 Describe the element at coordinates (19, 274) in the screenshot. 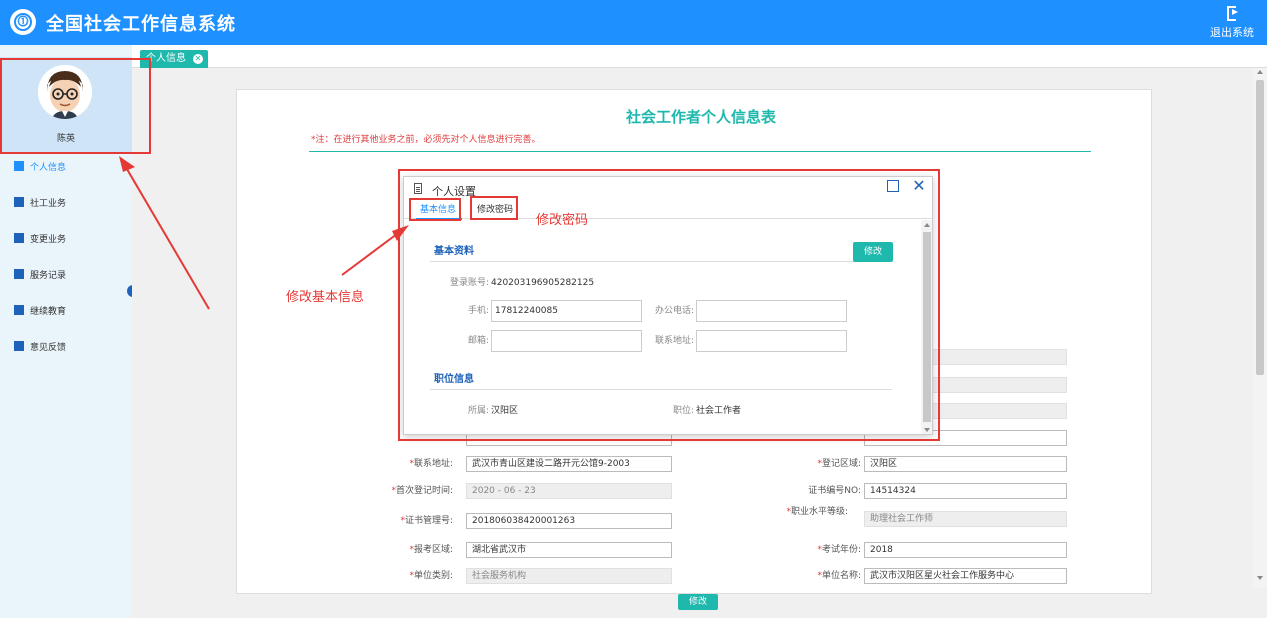

I see `chart-icon` at that location.